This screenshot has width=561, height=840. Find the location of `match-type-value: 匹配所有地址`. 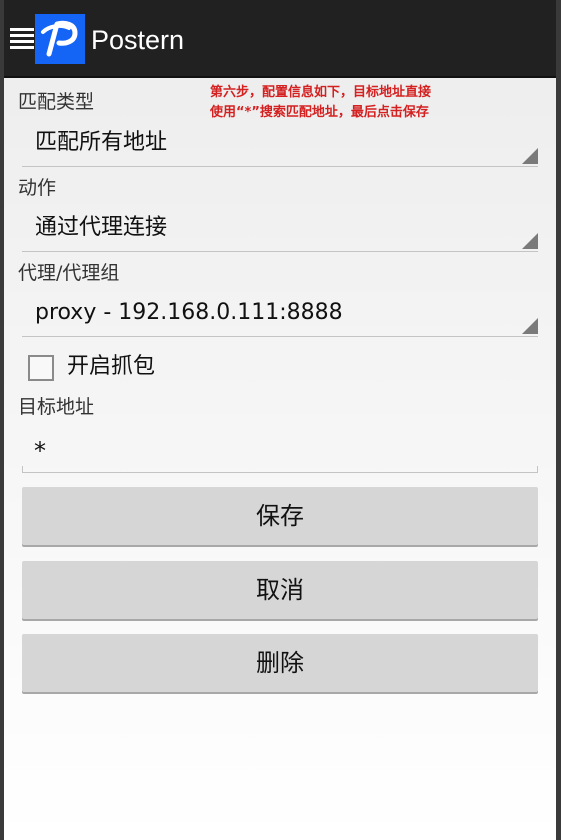

match-type-value: 匹配所有地址 is located at coordinates (101, 142).